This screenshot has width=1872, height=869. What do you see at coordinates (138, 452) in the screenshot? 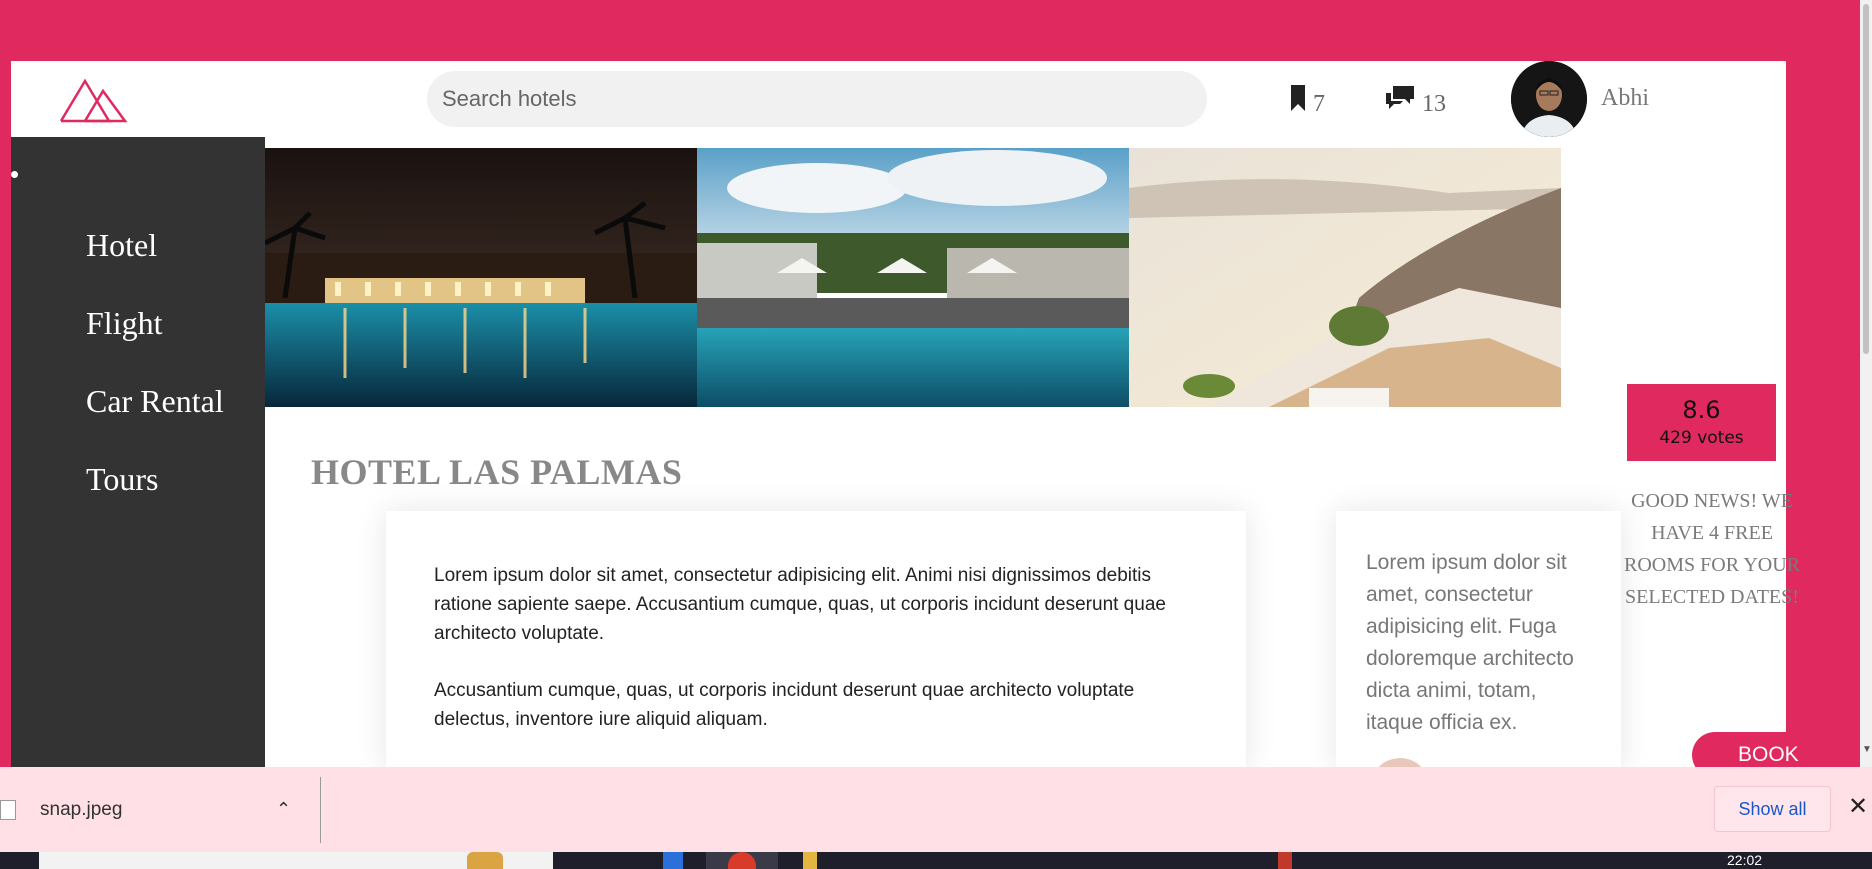
I see `sidebar: Hotel Flight Car Rental Tours` at bounding box center [138, 452].